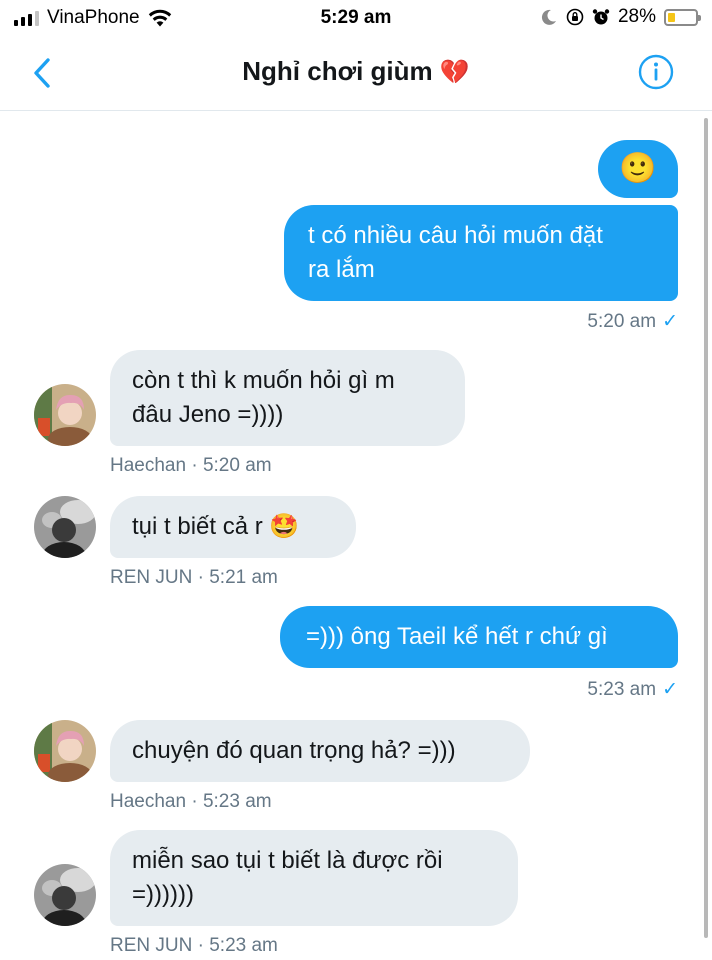  I want to click on message-meta: Haechan · 5:23 am, so click(191, 801).